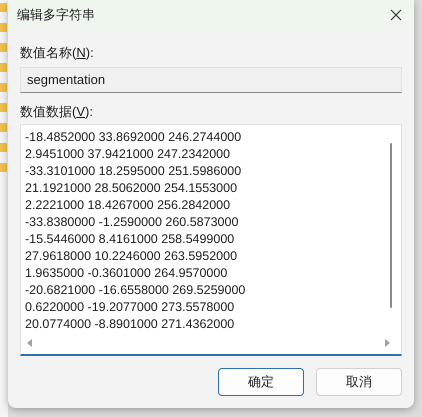  What do you see at coordinates (396, 15) in the screenshot?
I see `close-icon` at bounding box center [396, 15].